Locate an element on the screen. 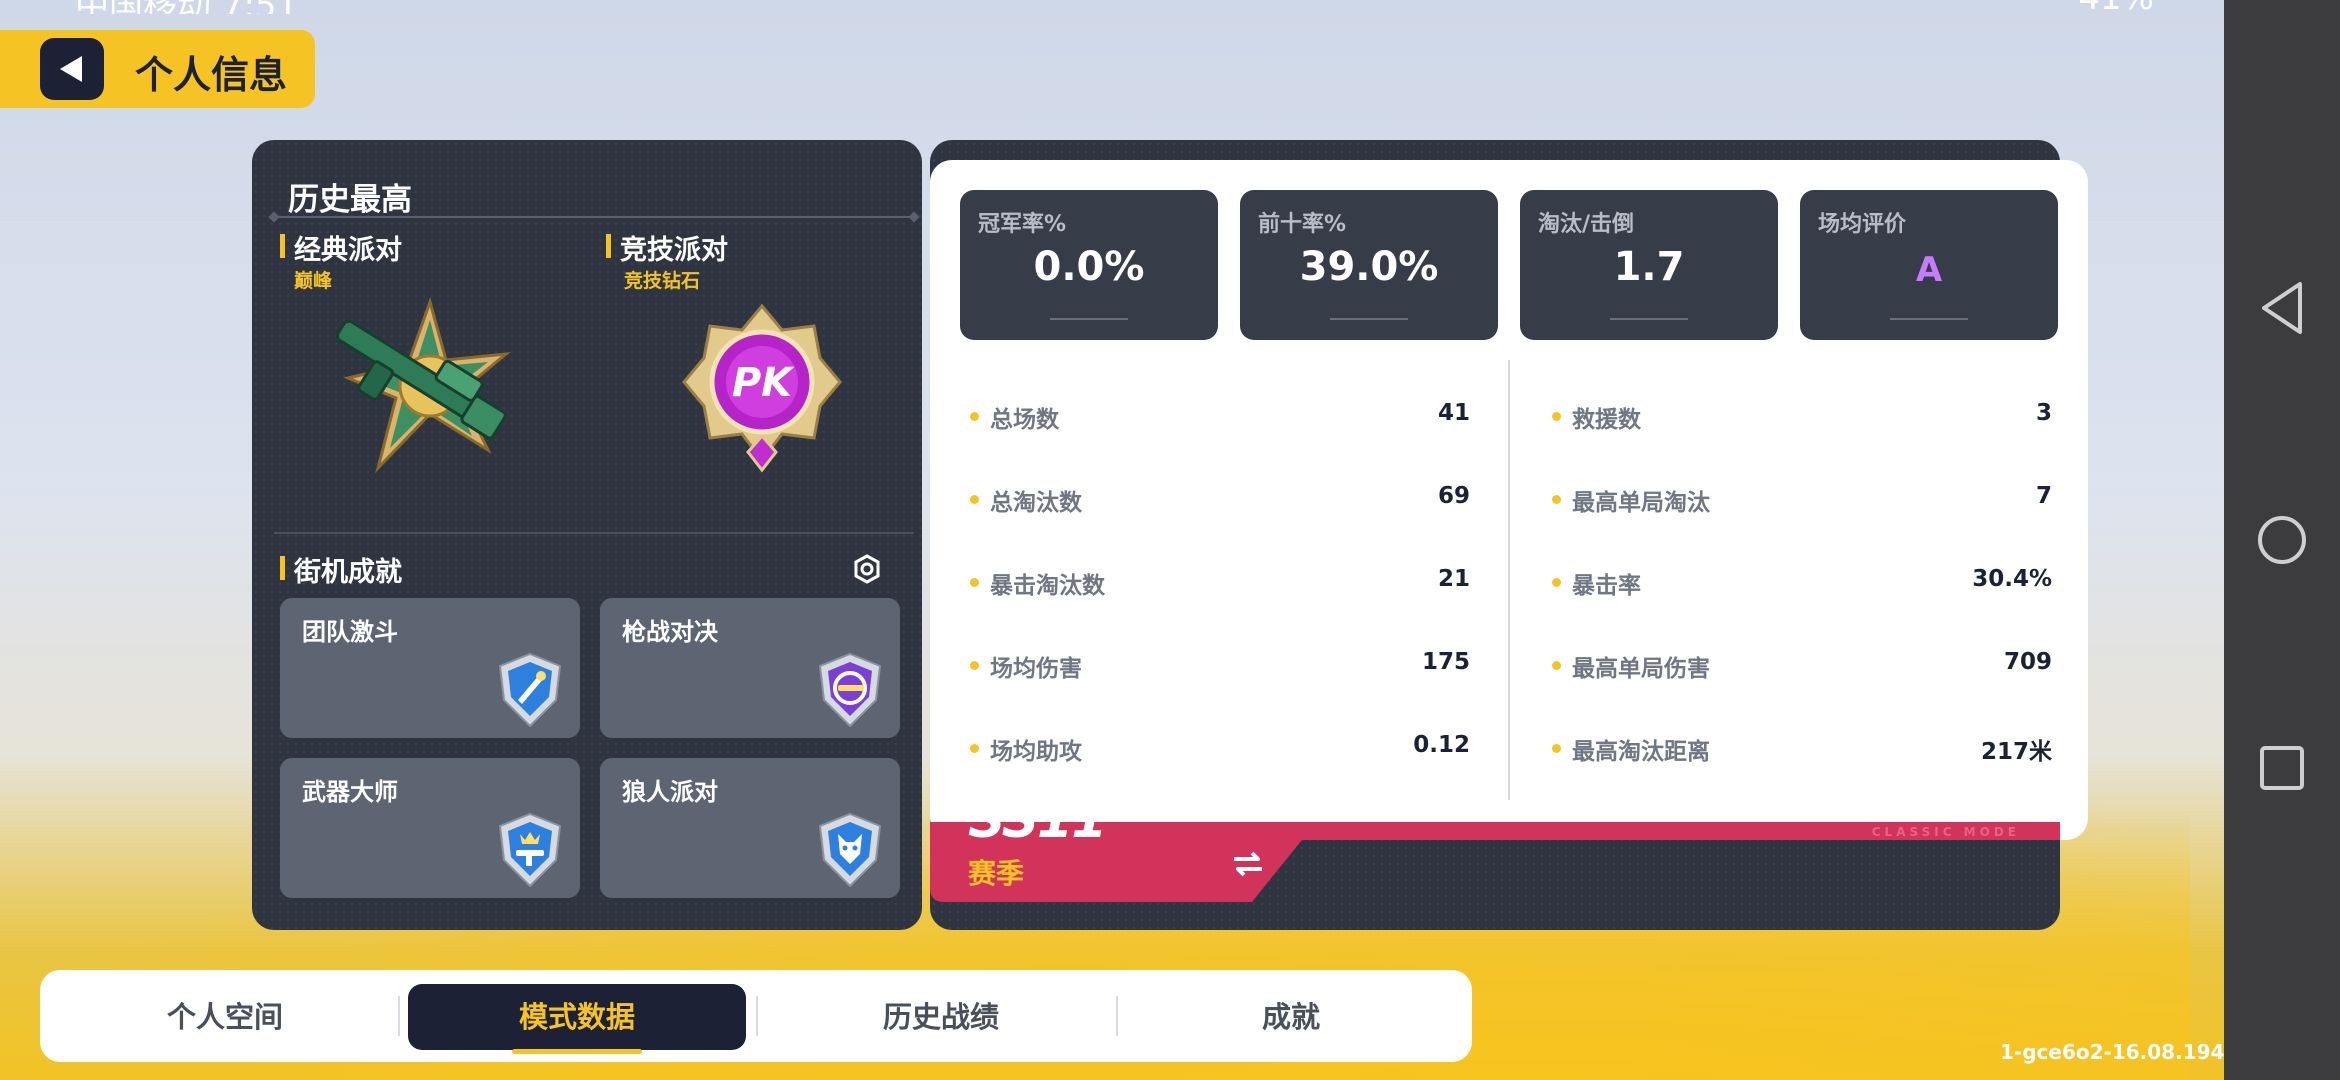 This screenshot has height=1080, width=2340. summary-label: 淘汰/击倒 is located at coordinates (1586, 224).